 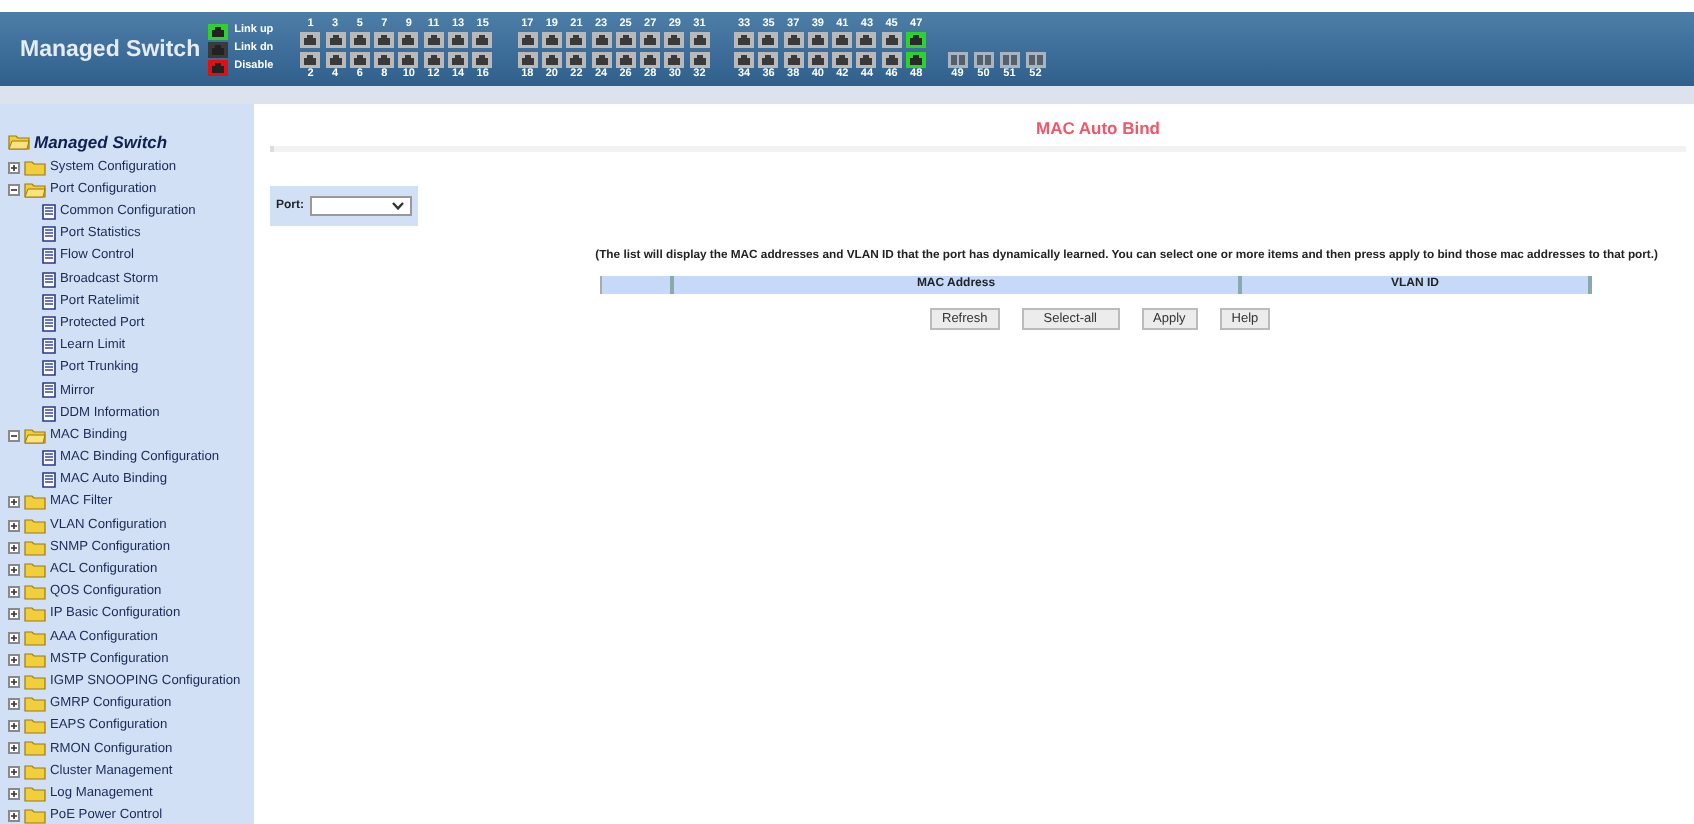 I want to click on port-select, so click(x=361, y=206).